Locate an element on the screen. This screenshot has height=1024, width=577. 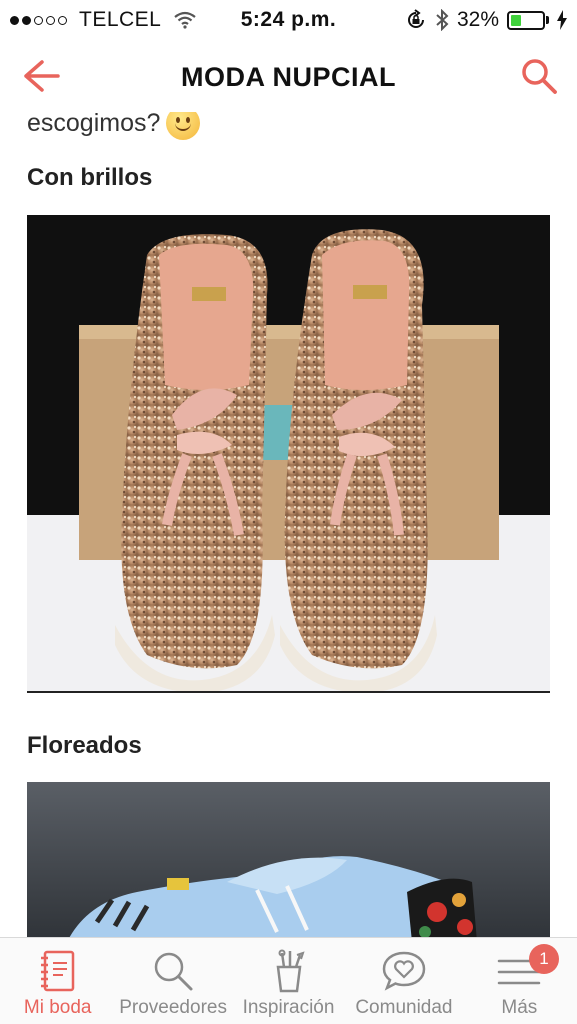
tab-label: Inspiración is located at coordinates (288, 1007).